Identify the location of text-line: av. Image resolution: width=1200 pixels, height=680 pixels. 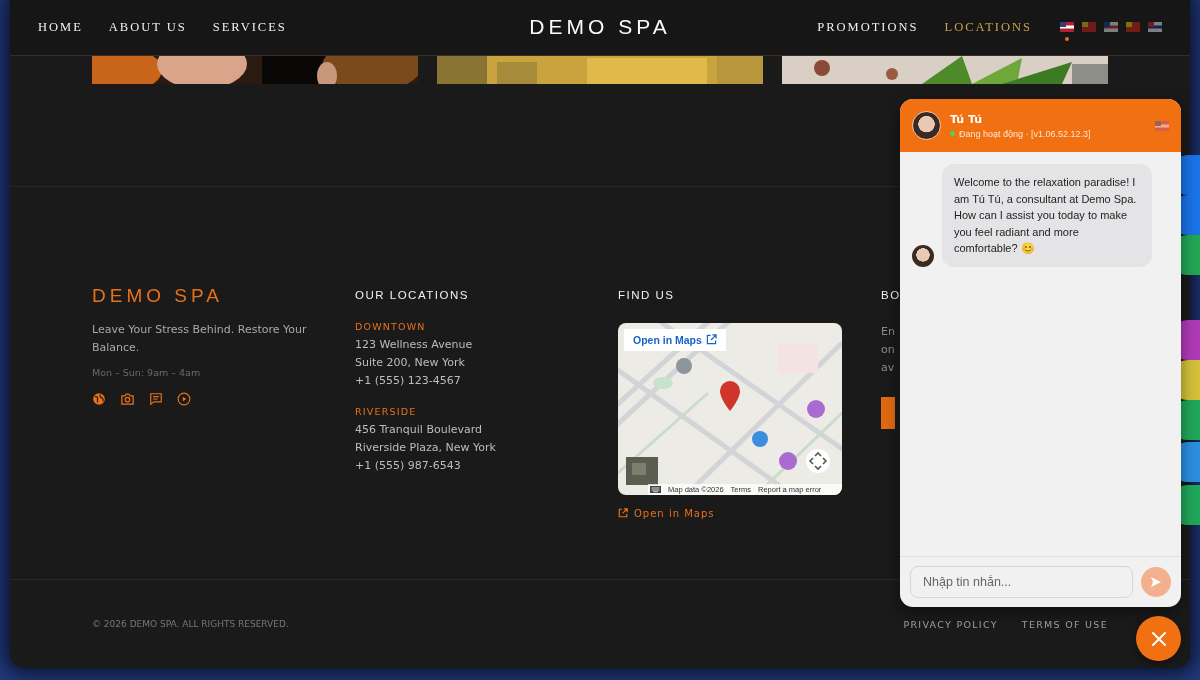
(888, 367).